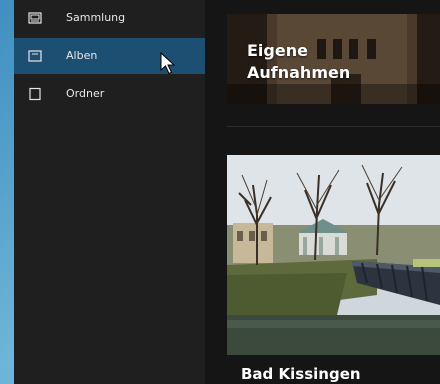  Describe the element at coordinates (96, 17) in the screenshot. I see `sidebar-item-label: Sammlung` at that location.